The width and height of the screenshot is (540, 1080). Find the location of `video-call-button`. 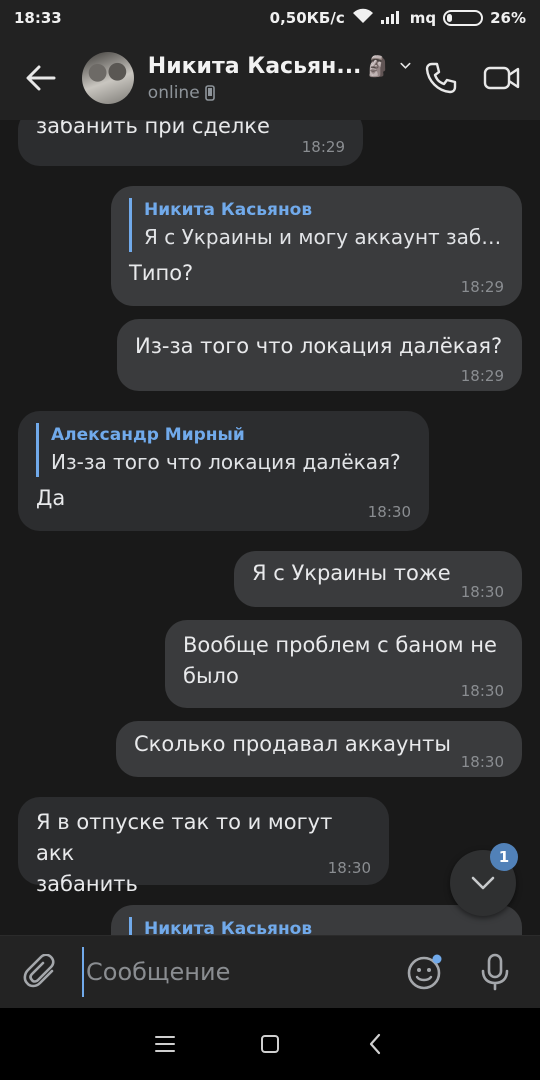

video-call-button is located at coordinates (502, 78).